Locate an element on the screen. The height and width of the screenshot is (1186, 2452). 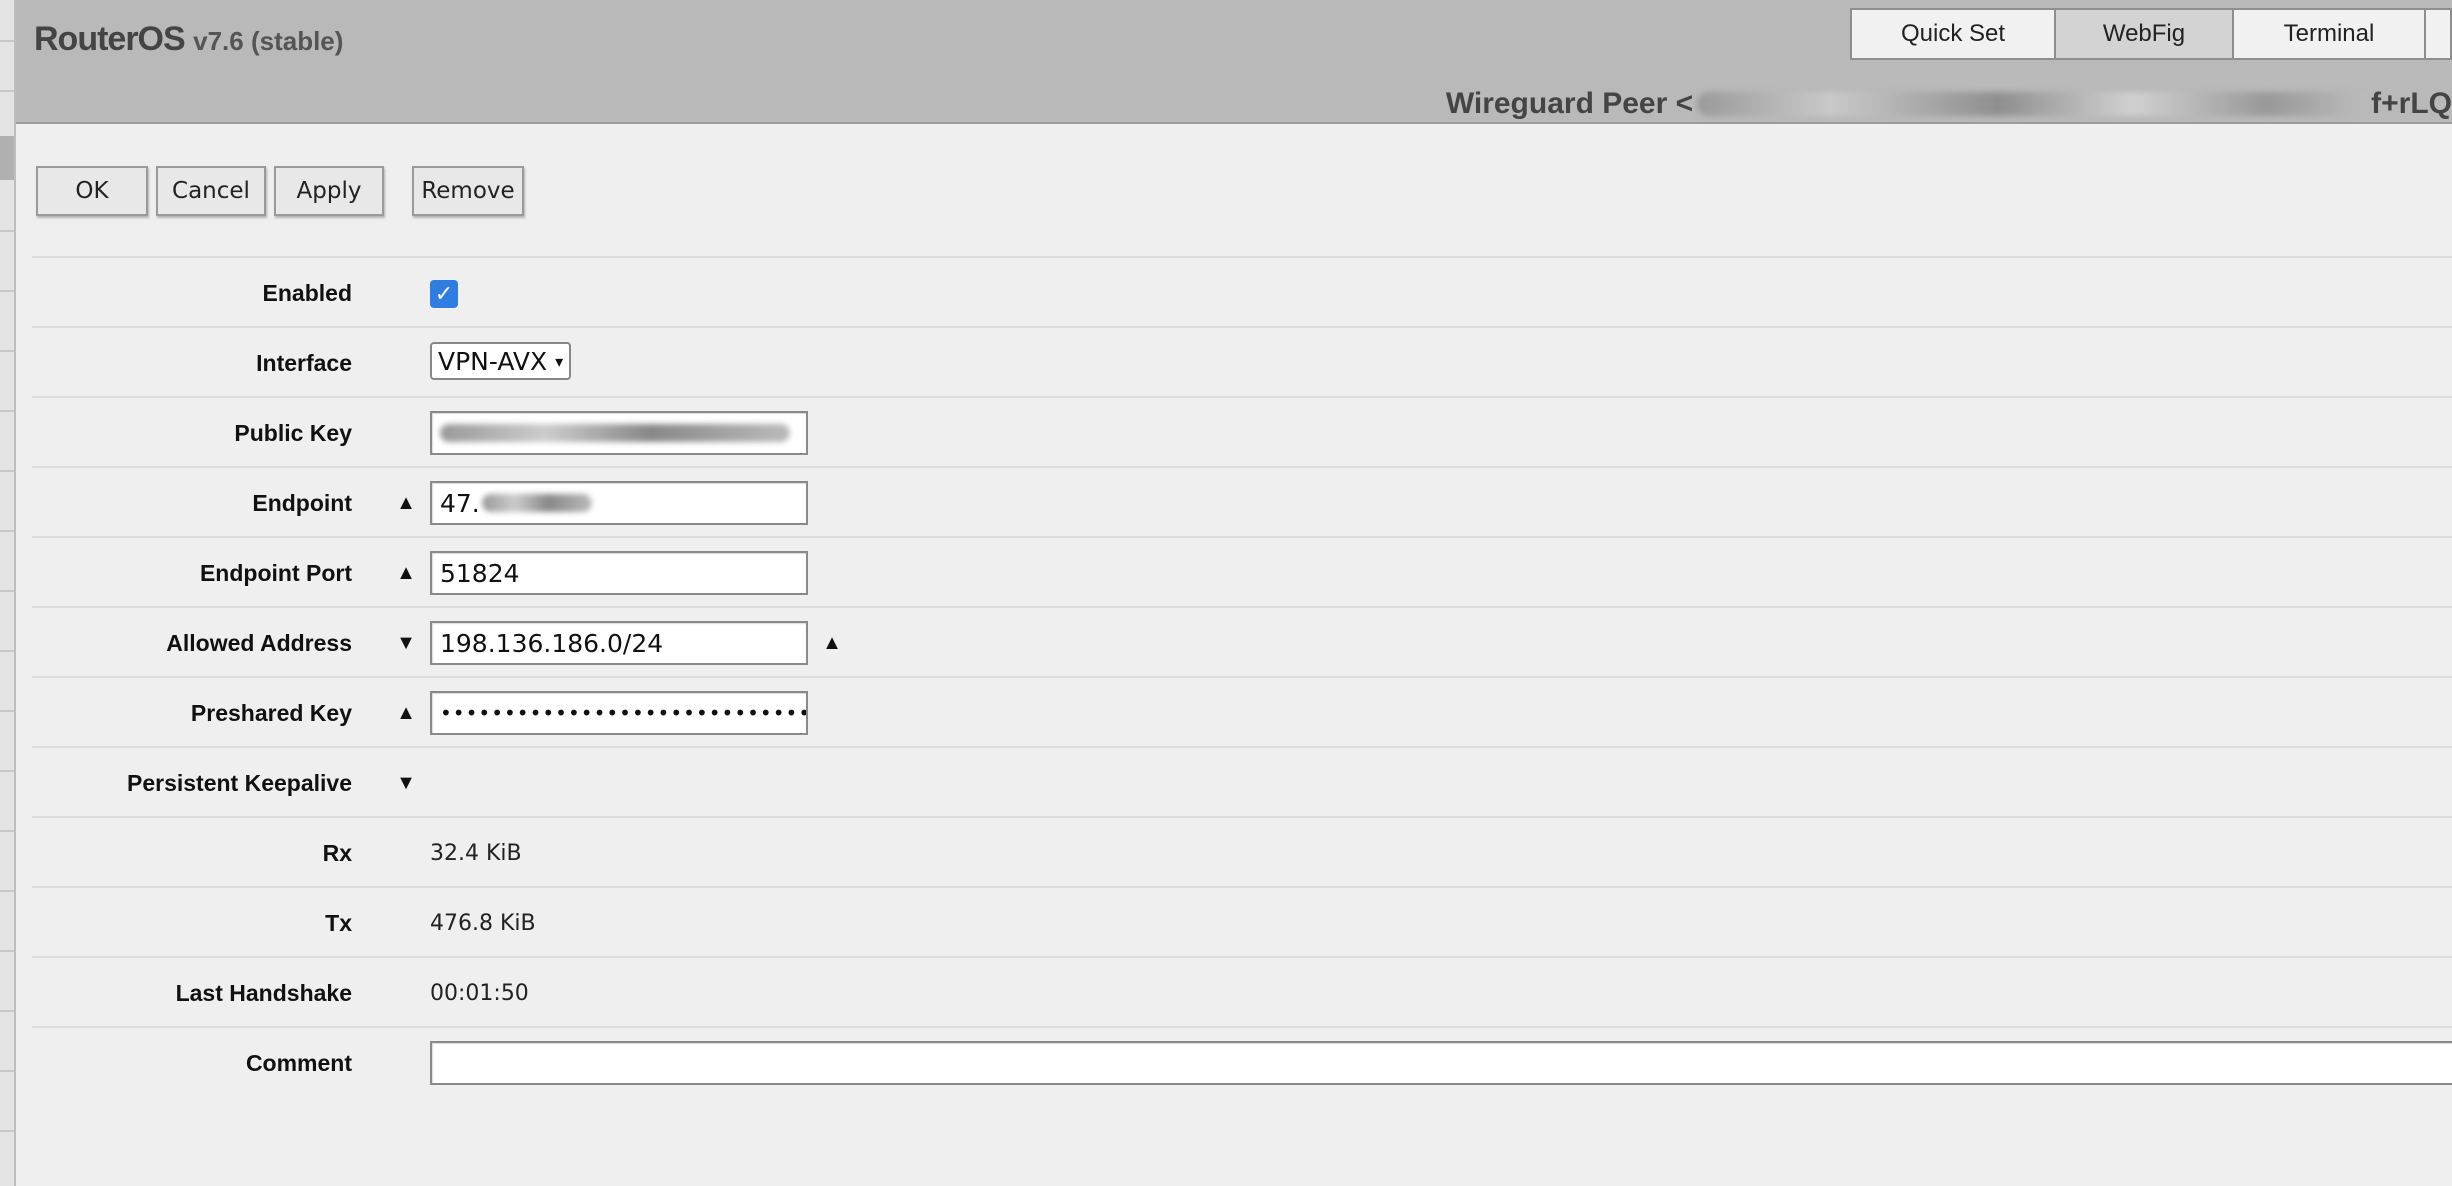
tab-overflow is located at coordinates (2438, 34).